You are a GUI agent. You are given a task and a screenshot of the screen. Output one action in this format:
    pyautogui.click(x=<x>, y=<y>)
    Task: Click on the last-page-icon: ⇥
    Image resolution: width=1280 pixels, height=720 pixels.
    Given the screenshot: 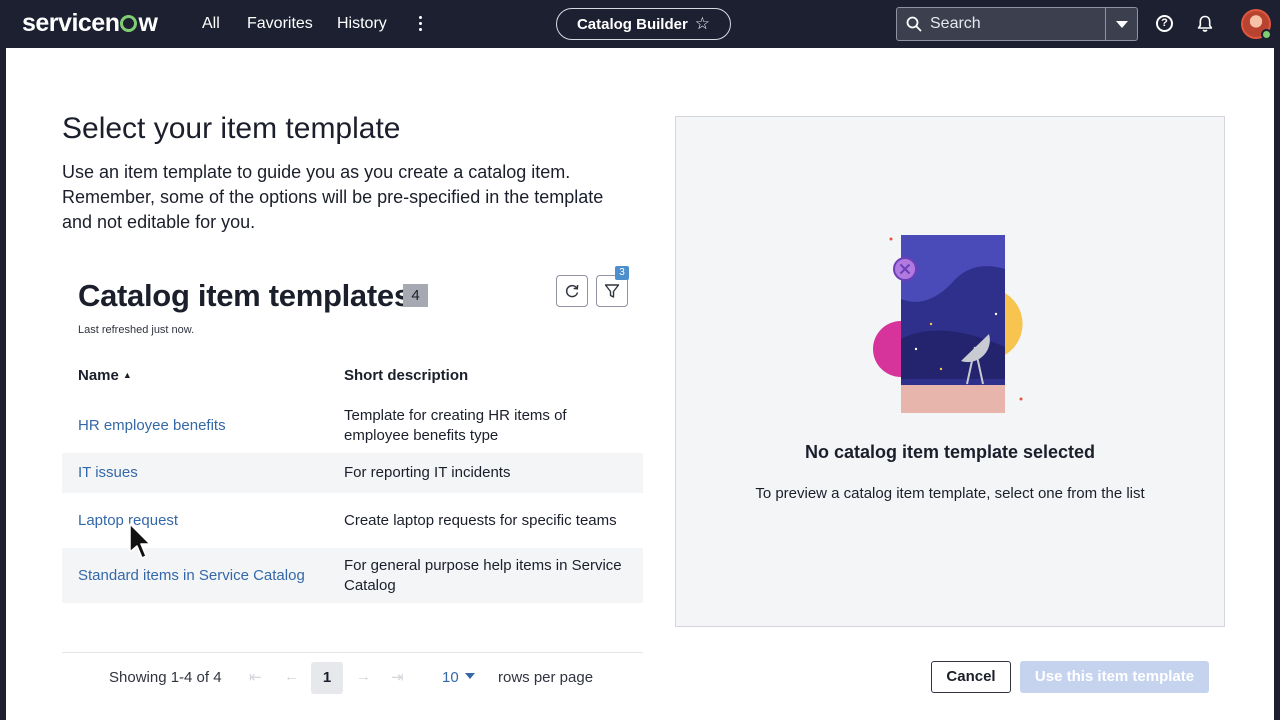 What is the action you would take?
    pyautogui.click(x=397, y=677)
    